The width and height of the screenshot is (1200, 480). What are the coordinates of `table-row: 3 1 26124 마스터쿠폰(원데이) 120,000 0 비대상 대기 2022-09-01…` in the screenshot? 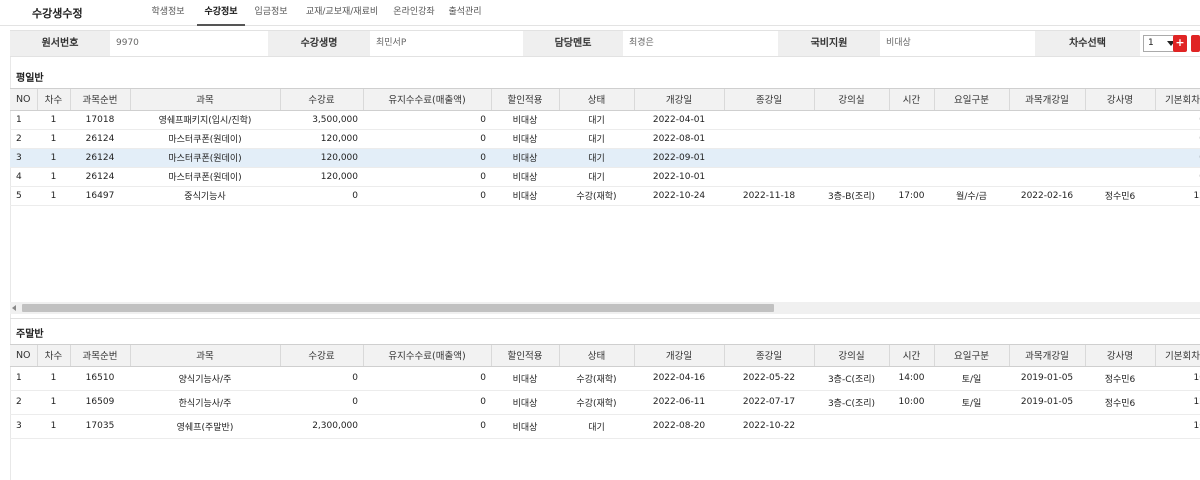 It's located at (605, 158).